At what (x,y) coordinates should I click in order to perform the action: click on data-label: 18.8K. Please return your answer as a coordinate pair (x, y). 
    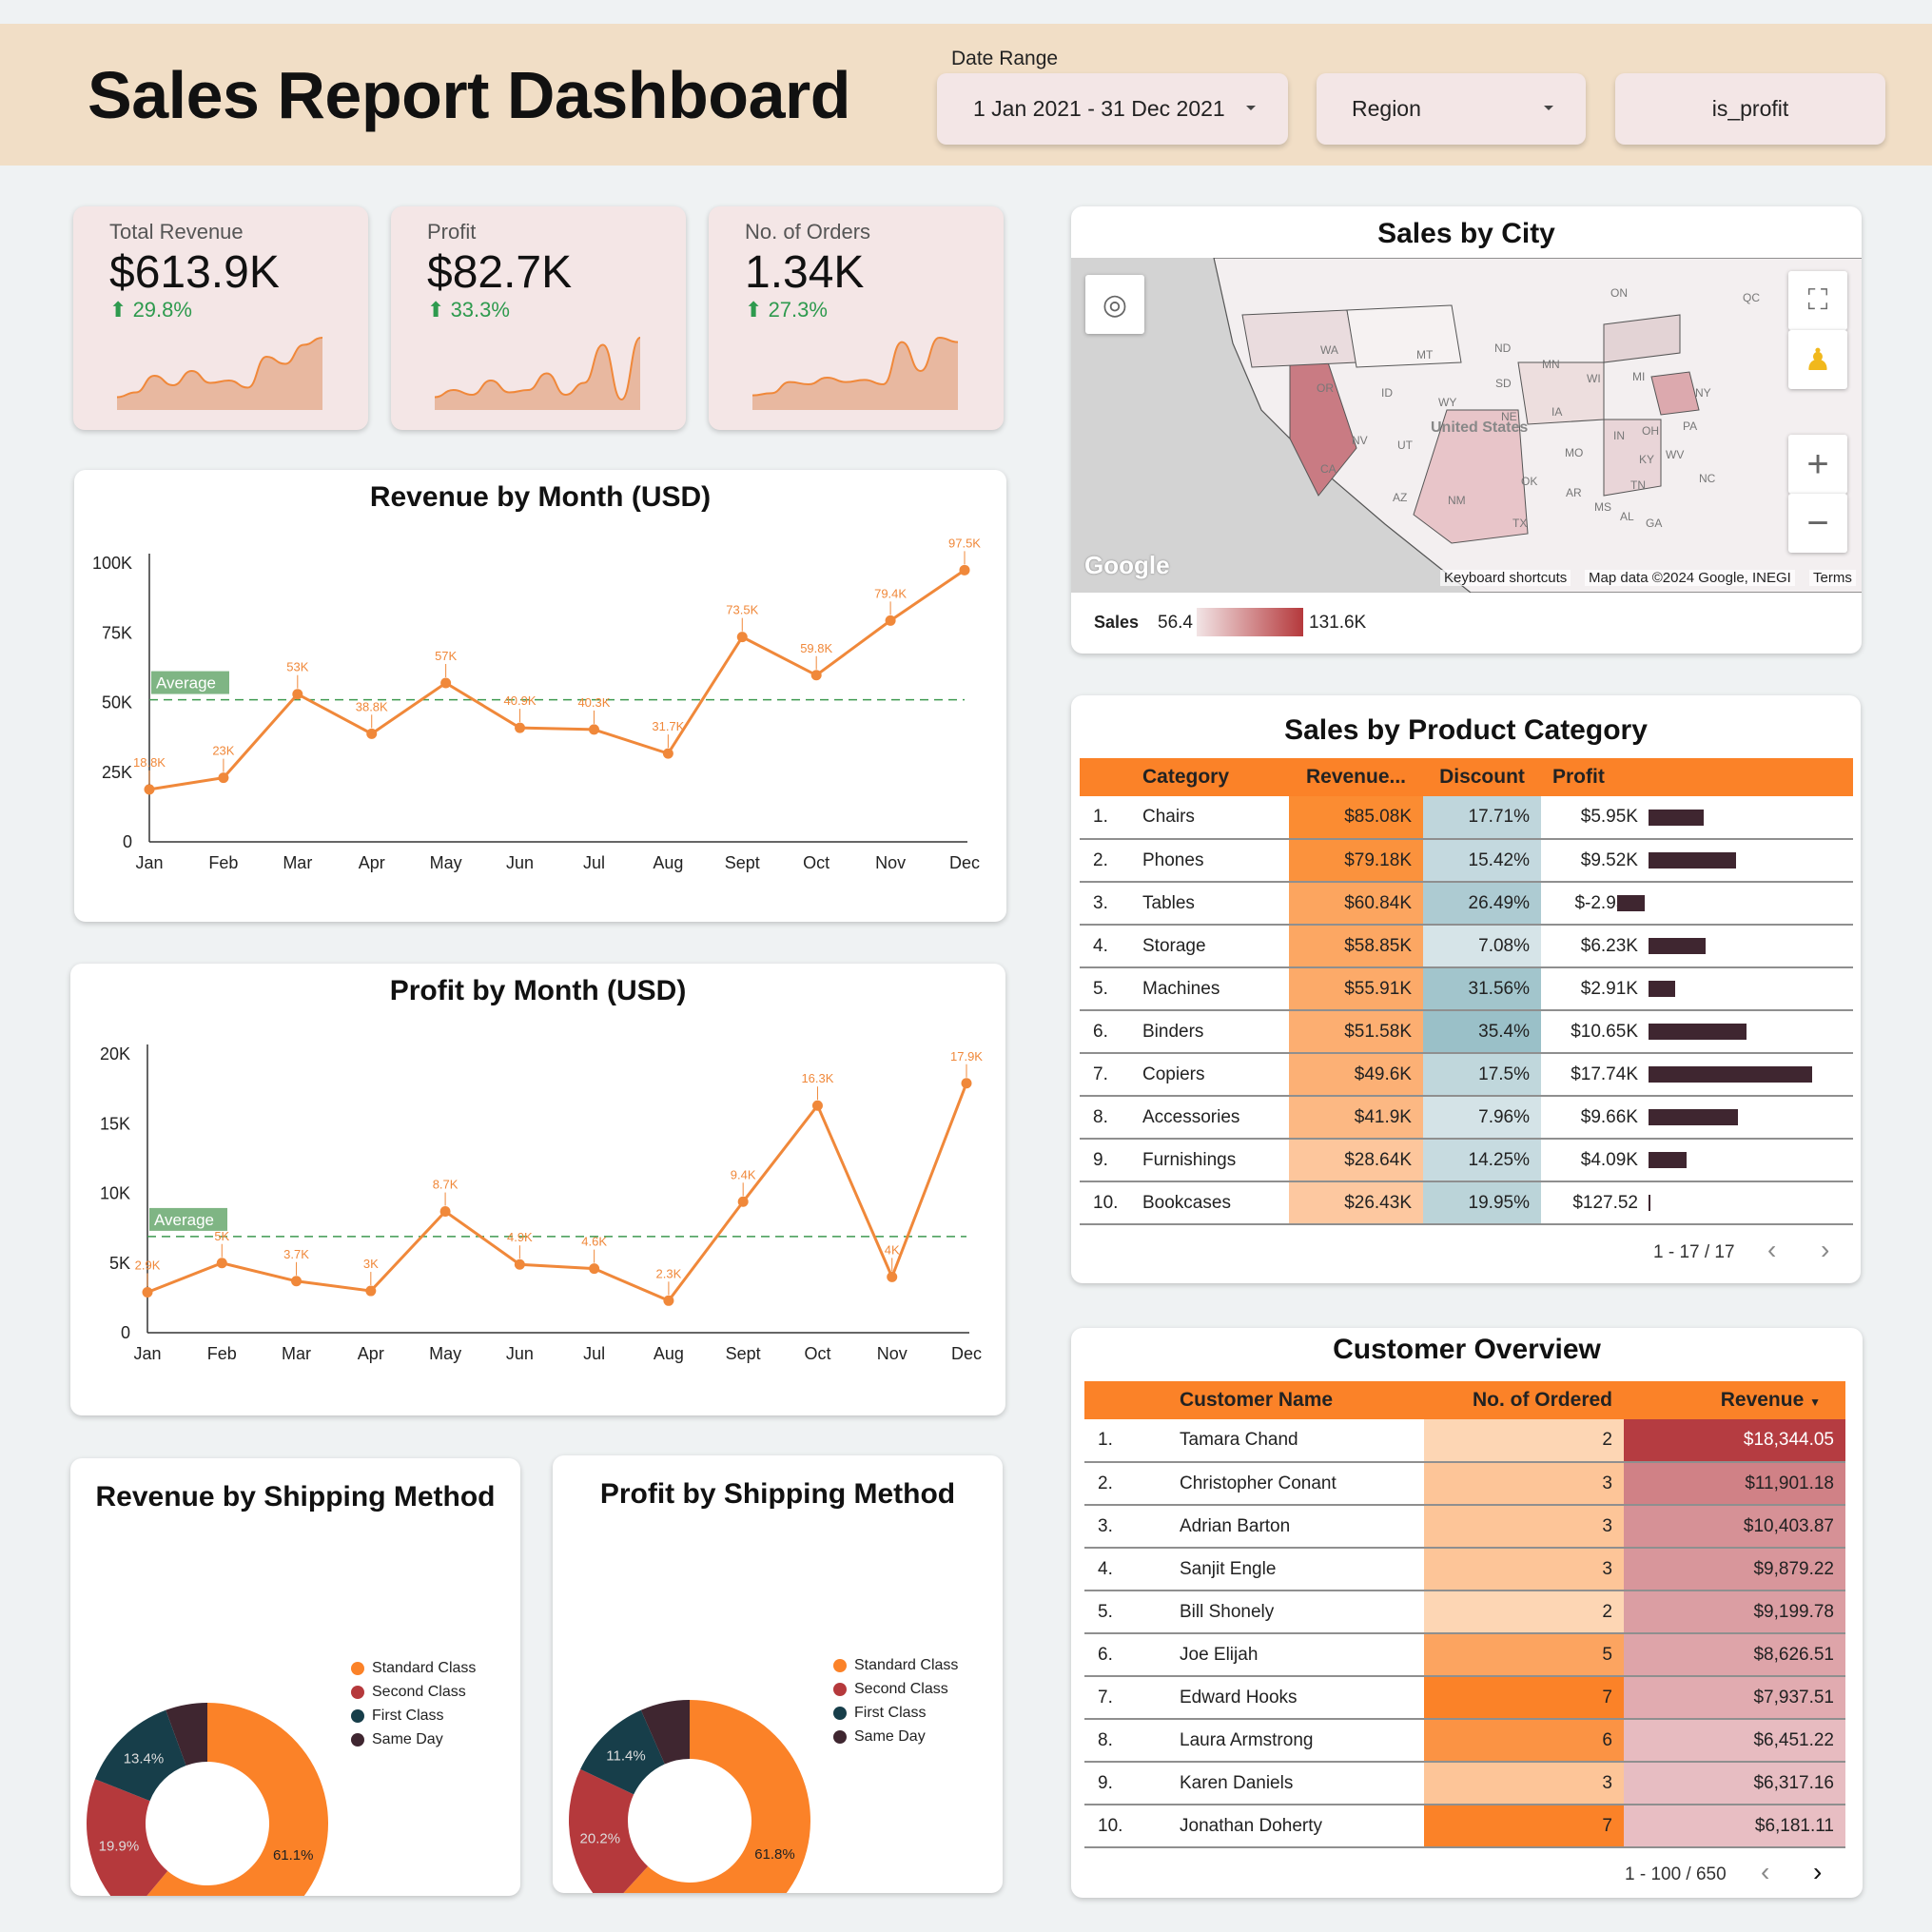
    Looking at the image, I should click on (150, 762).